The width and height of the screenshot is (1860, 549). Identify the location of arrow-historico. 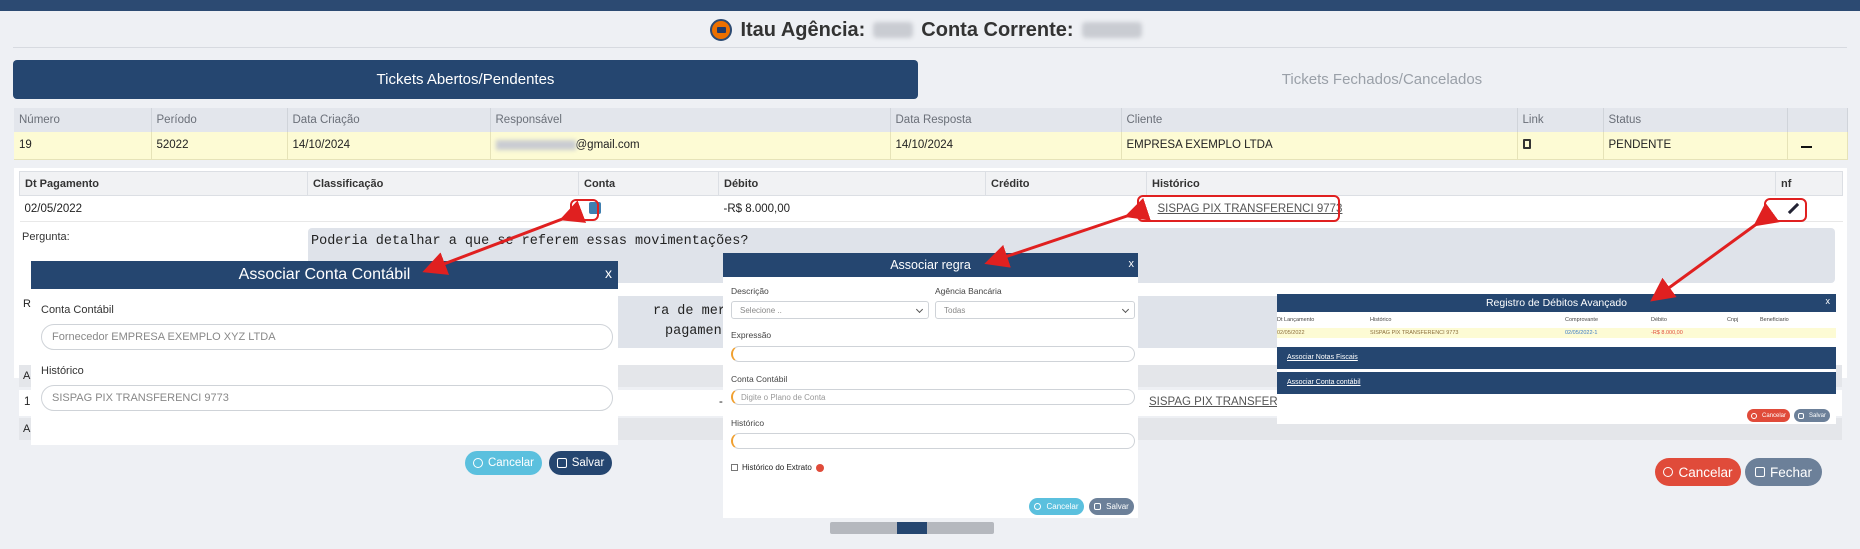
(1067, 232).